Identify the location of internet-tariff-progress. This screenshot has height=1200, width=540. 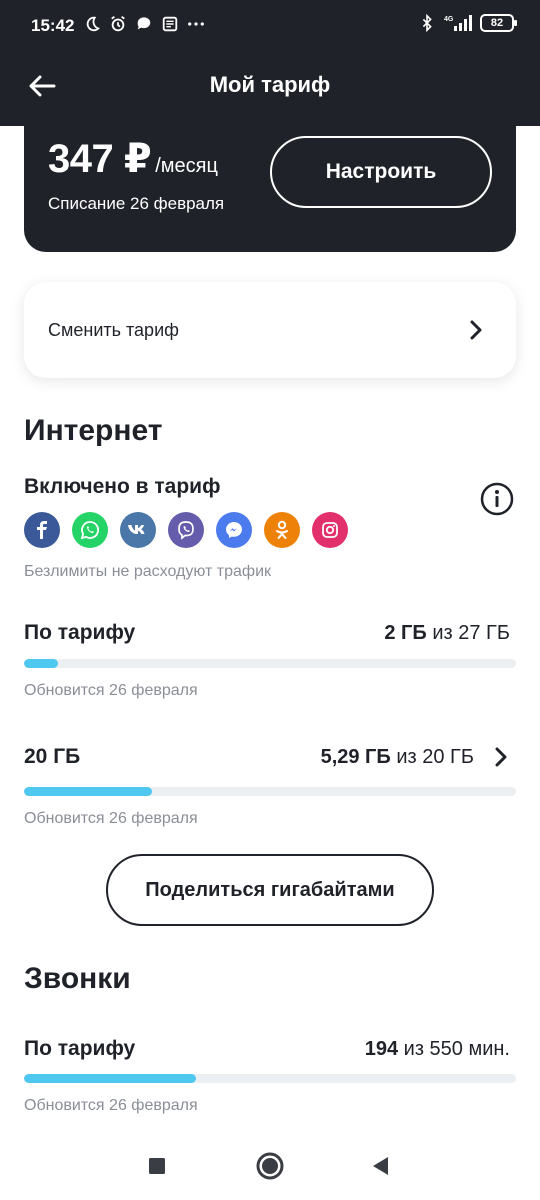
(270, 663).